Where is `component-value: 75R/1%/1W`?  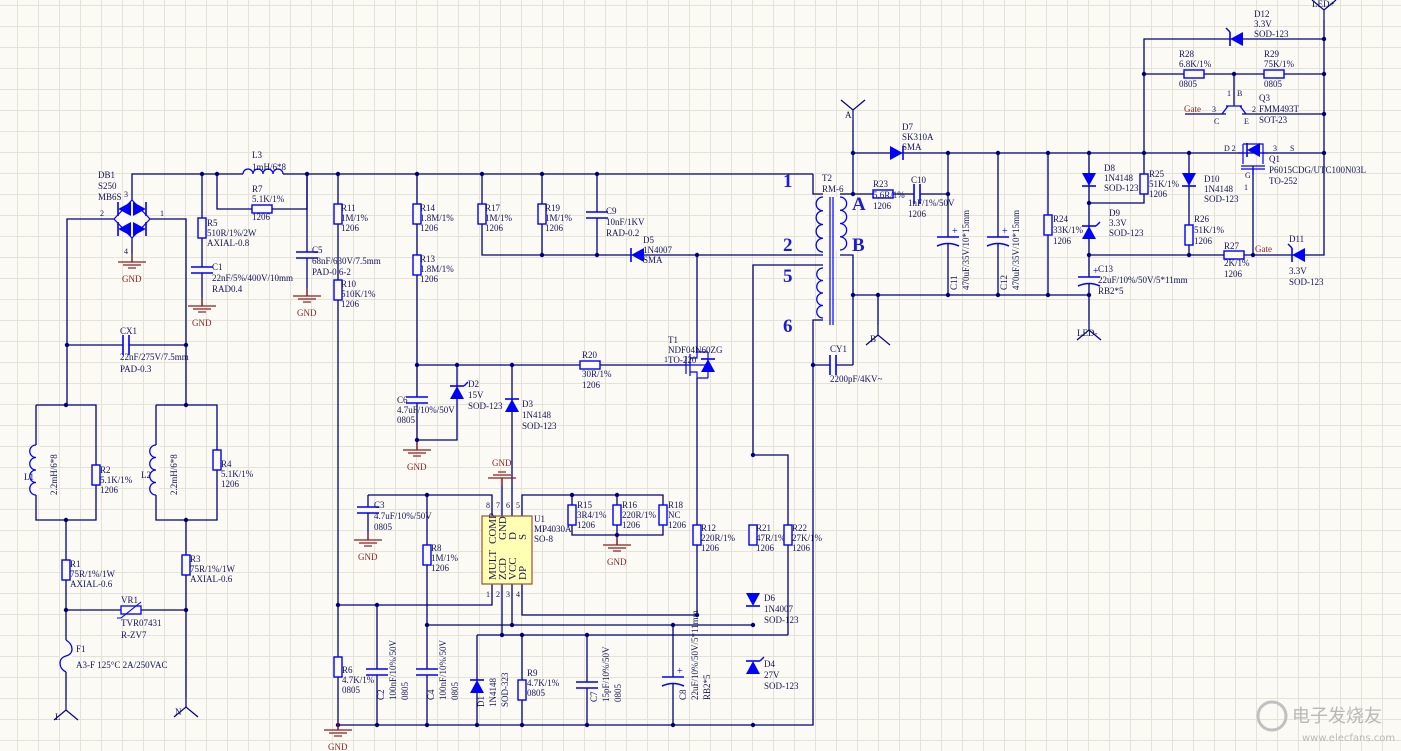
component-value: 75R/1%/1W is located at coordinates (93, 574).